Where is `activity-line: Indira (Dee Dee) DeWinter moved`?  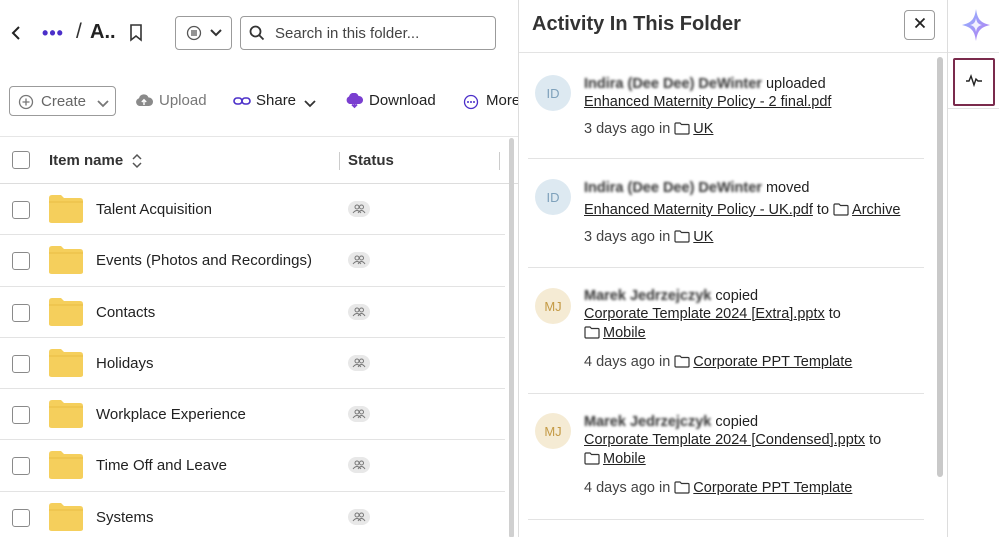
activity-line: Indira (Dee Dee) DeWinter moved is located at coordinates (697, 188).